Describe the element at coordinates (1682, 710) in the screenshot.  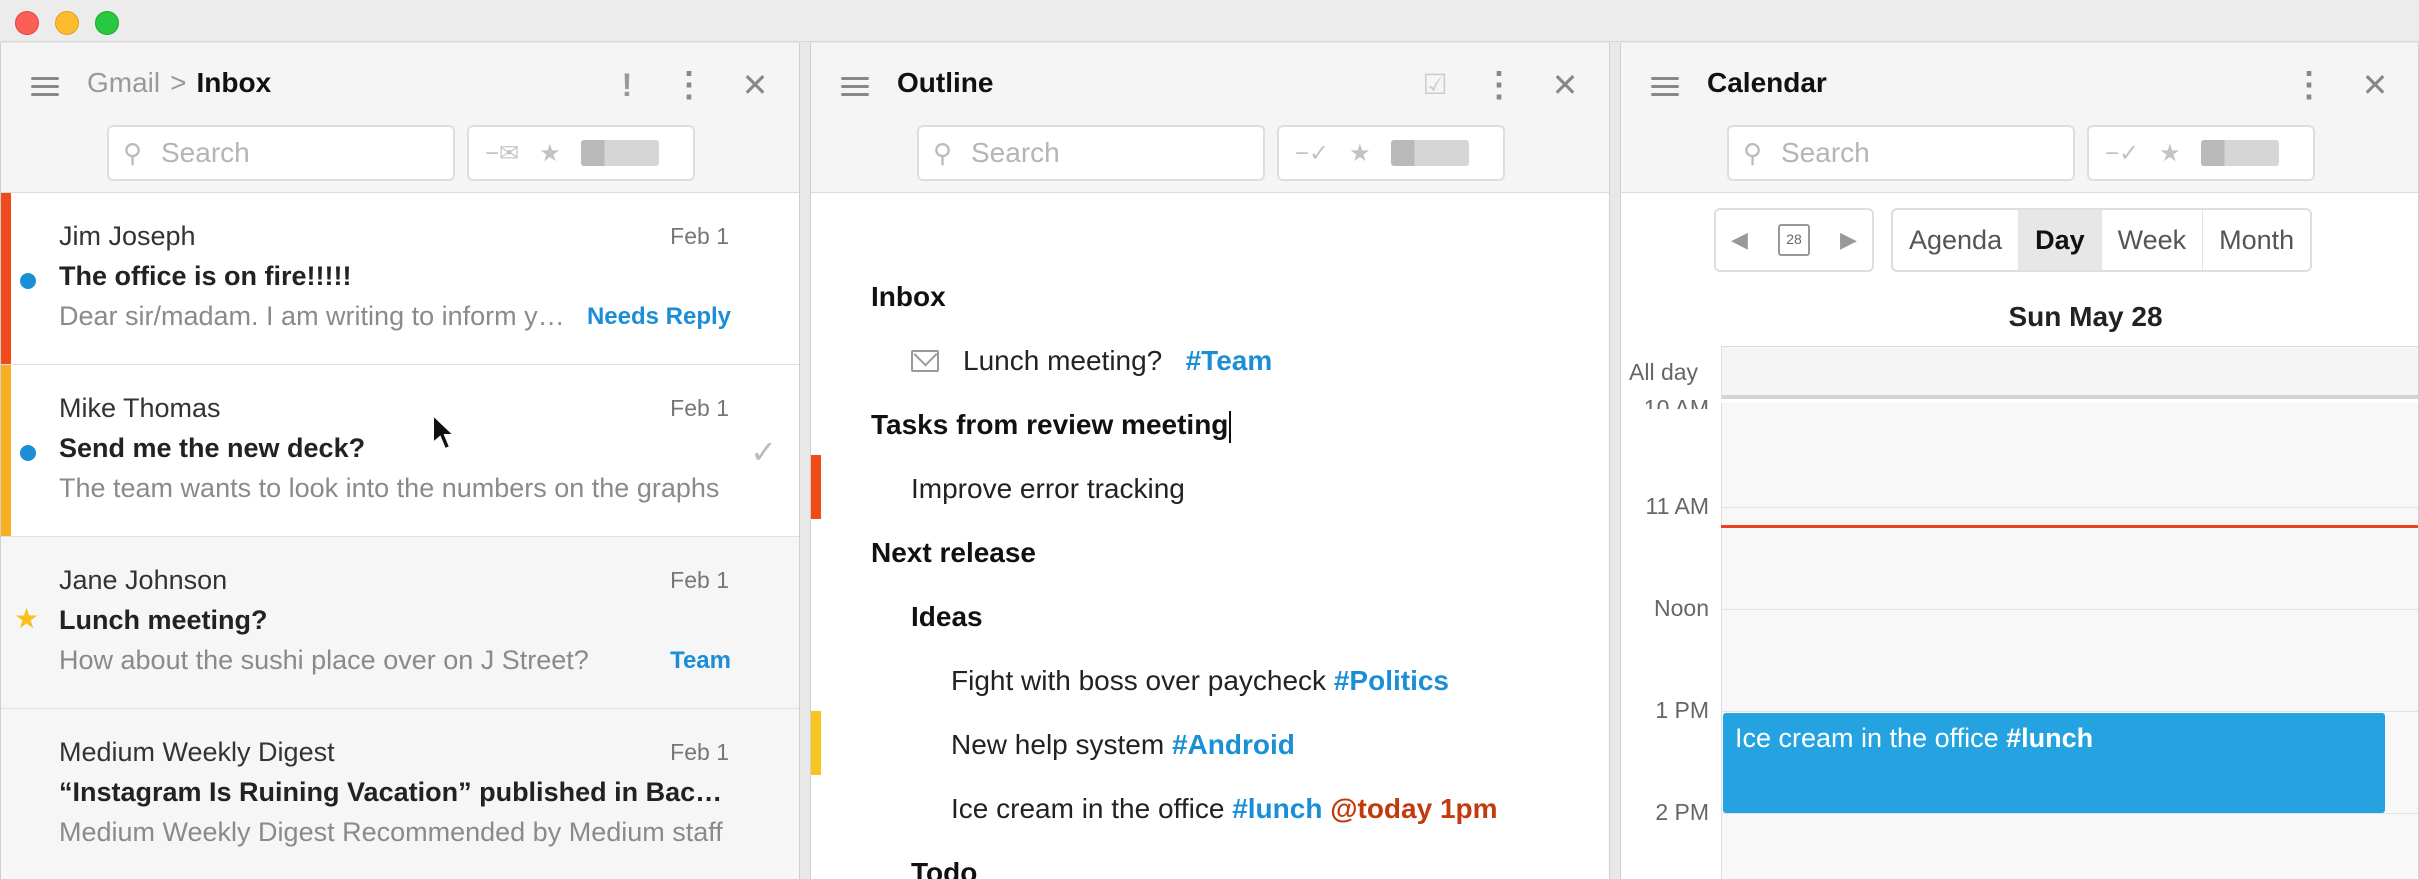
I see `hour-label: 1 PM` at that location.